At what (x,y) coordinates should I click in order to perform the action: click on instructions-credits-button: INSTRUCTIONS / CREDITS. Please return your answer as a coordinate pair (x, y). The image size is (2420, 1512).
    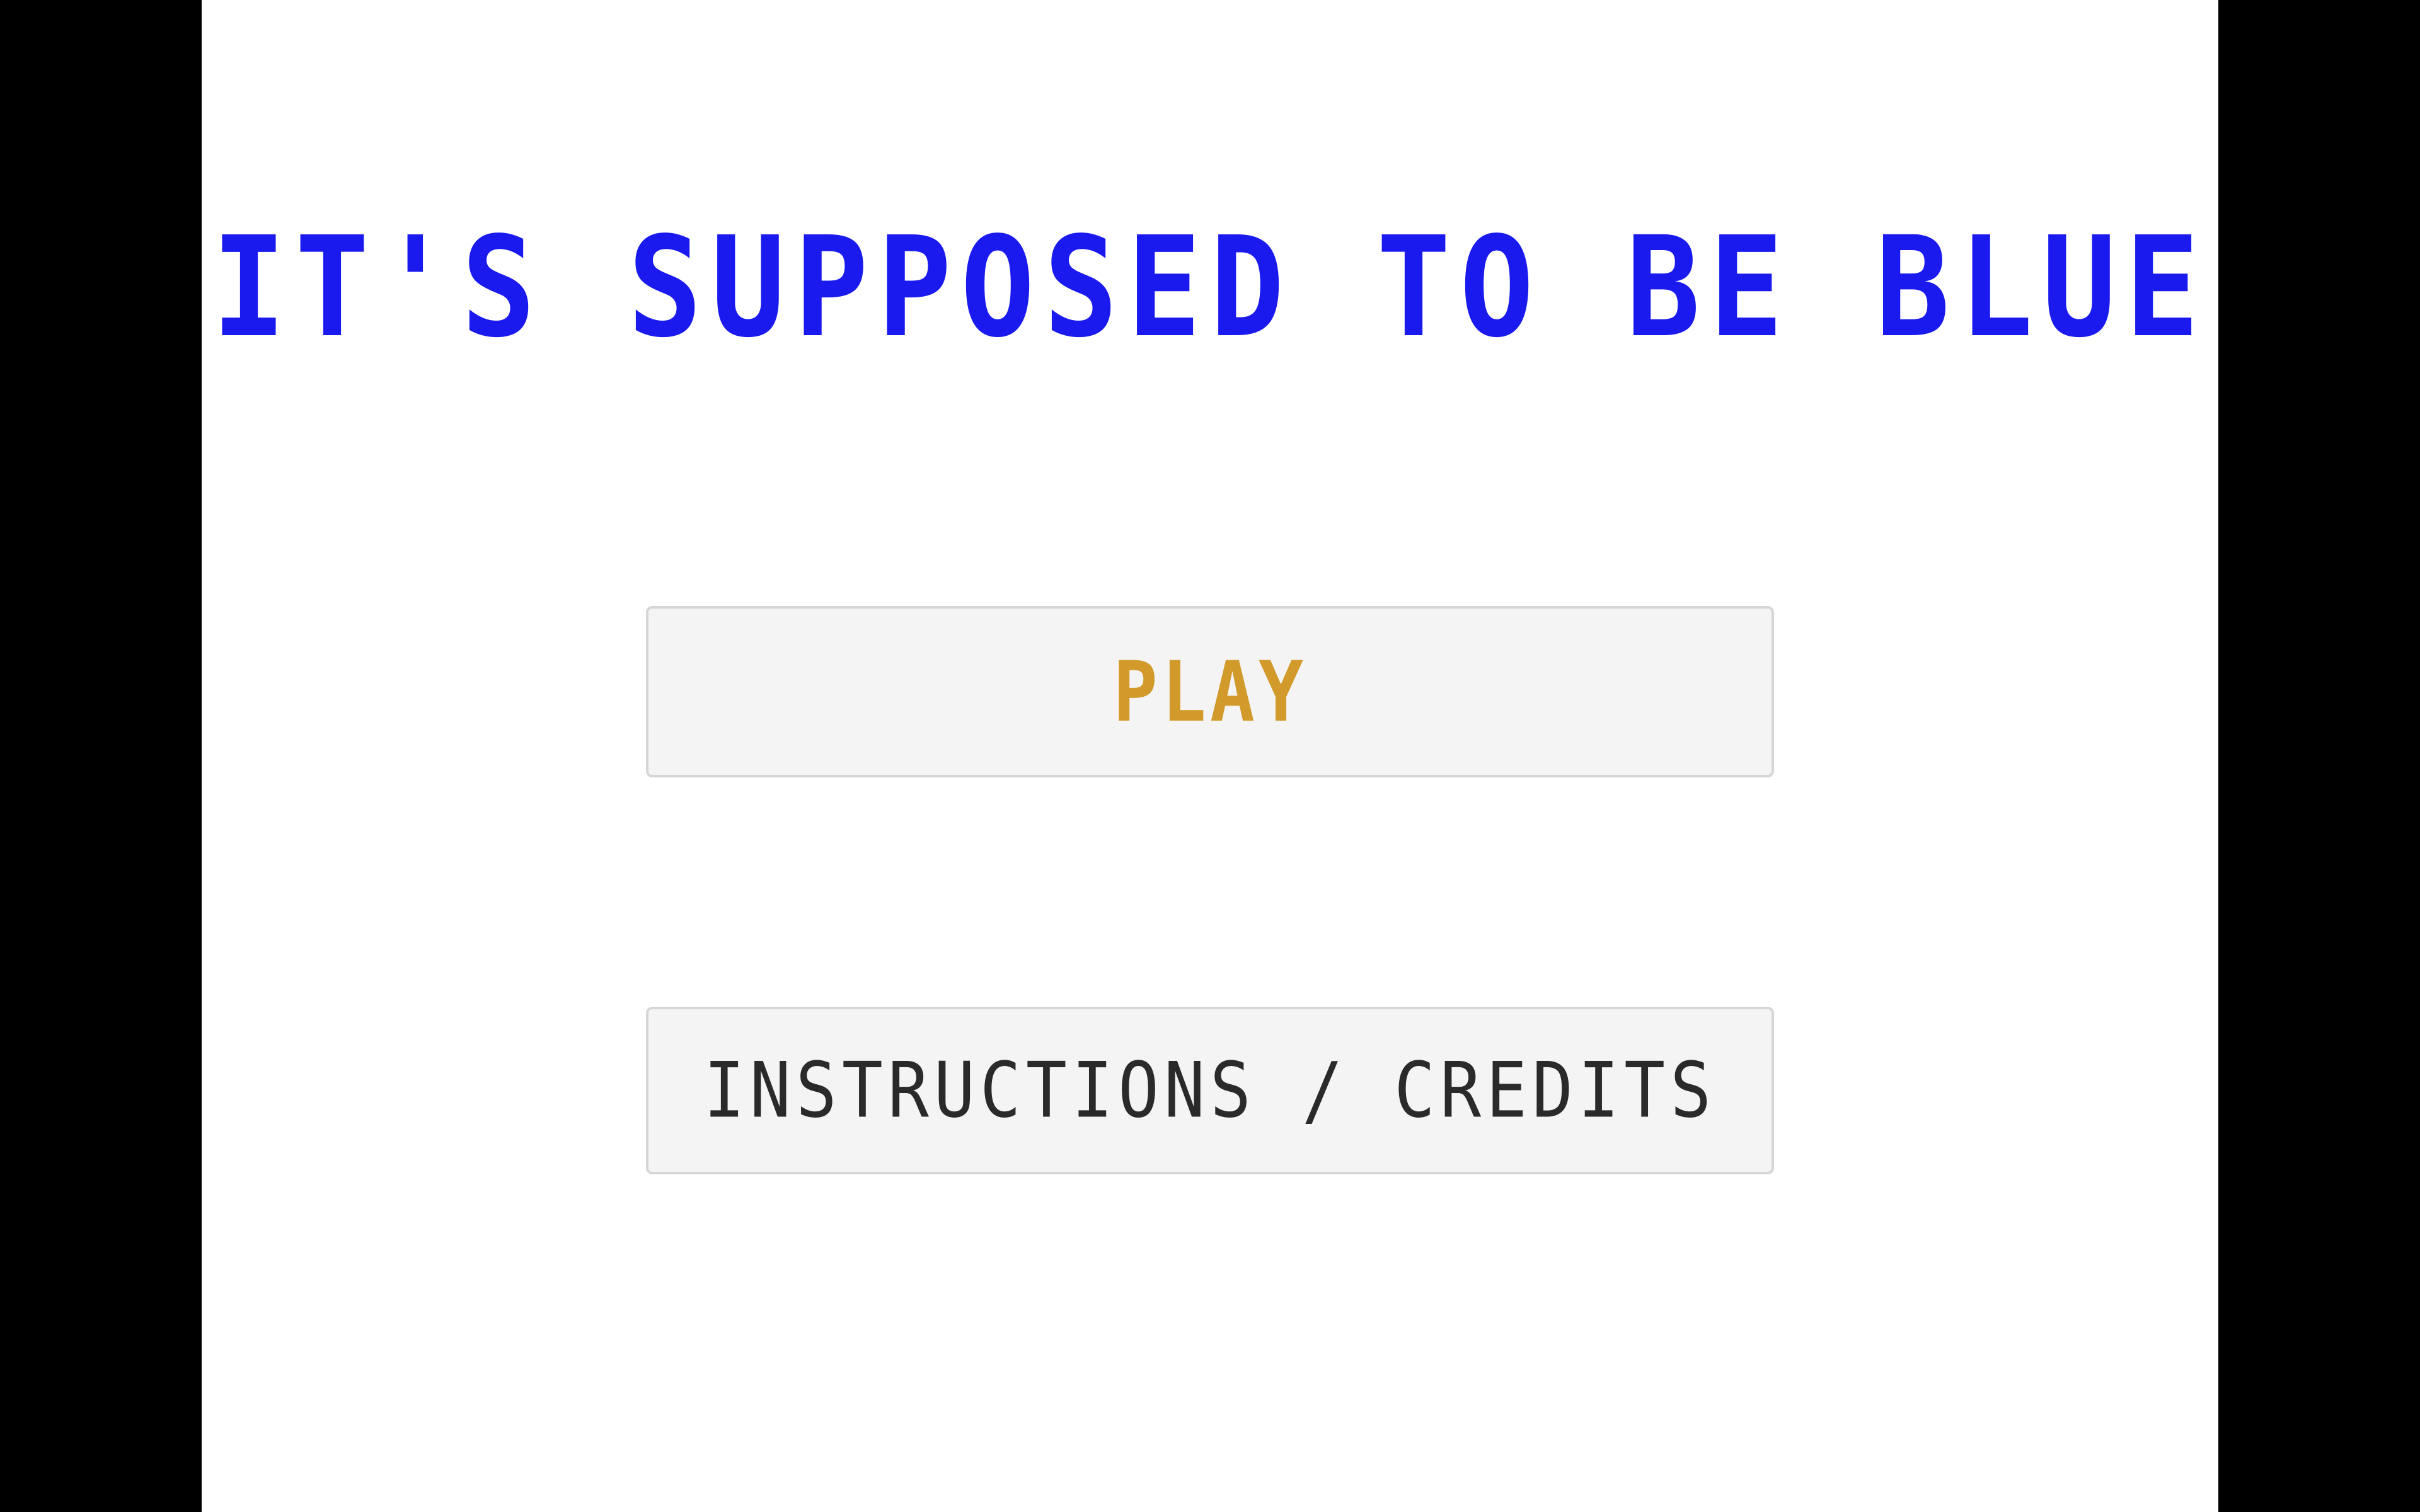
    Looking at the image, I should click on (1210, 1090).